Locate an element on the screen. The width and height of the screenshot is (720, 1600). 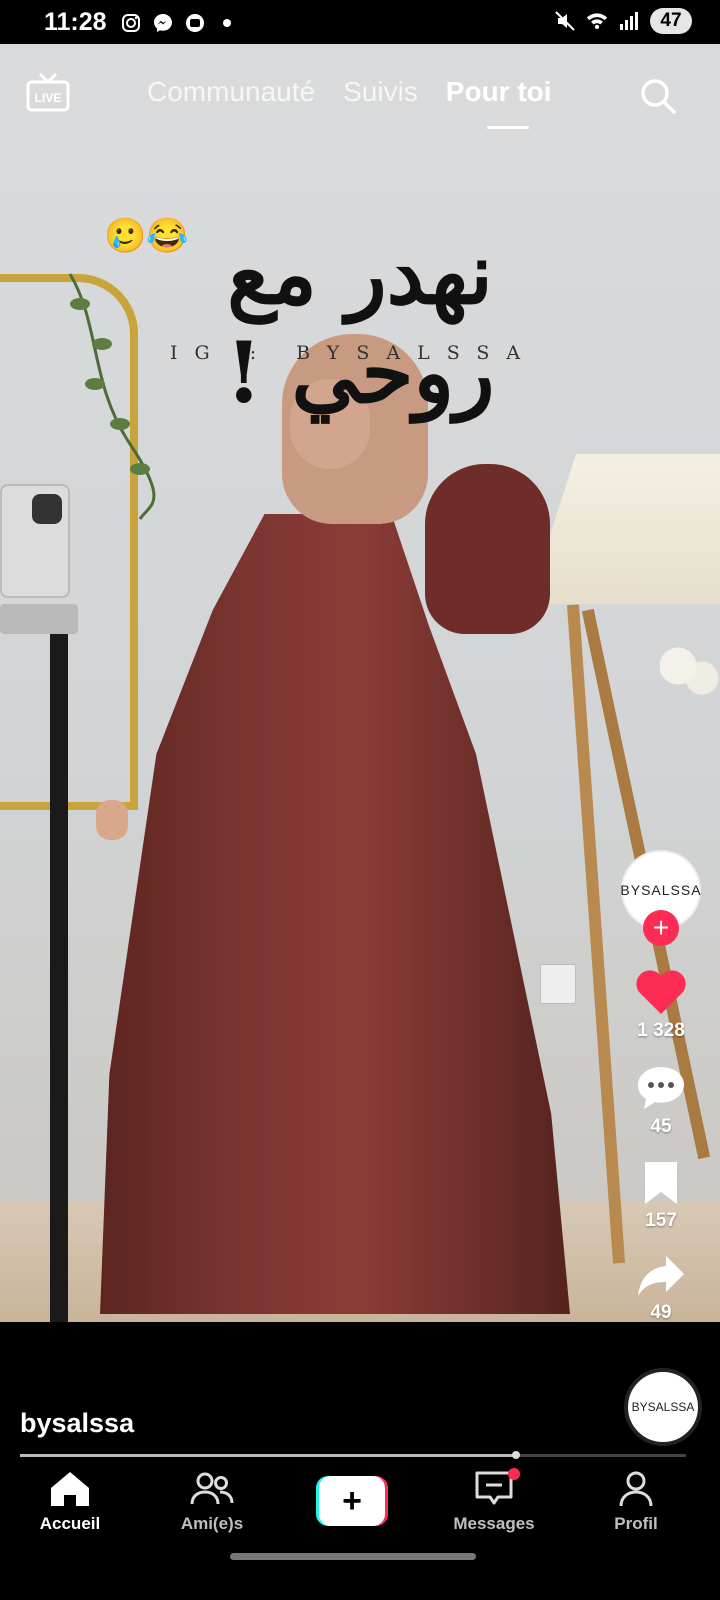
profile-icon is located at coordinates (636, 1489).